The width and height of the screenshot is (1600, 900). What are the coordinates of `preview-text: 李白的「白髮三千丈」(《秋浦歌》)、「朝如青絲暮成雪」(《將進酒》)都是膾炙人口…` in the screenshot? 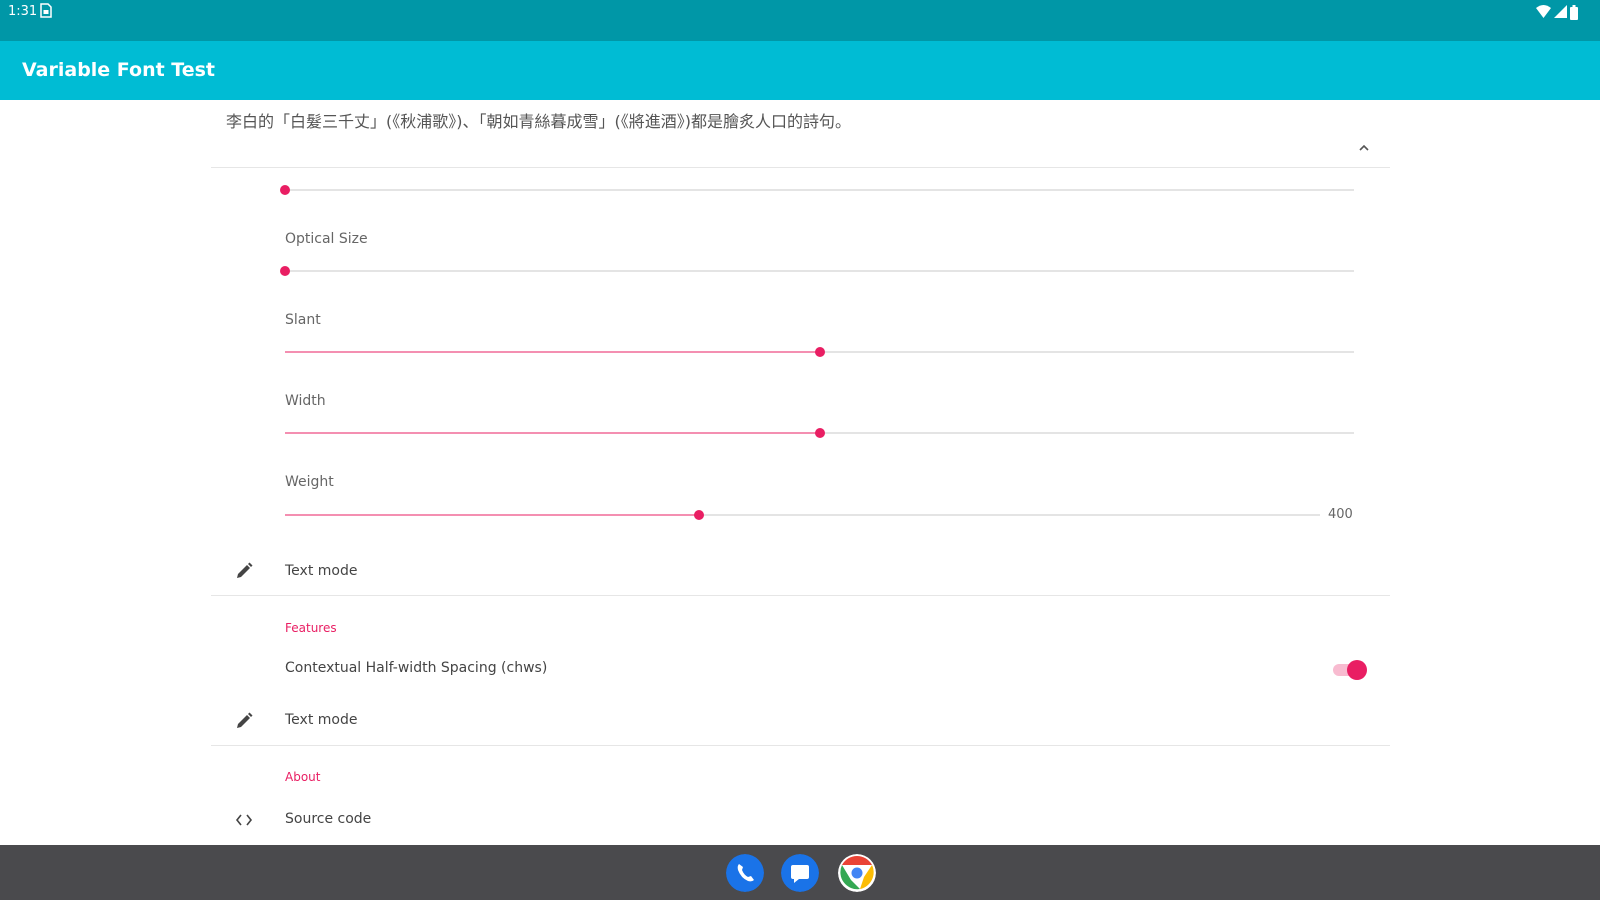 It's located at (538, 121).